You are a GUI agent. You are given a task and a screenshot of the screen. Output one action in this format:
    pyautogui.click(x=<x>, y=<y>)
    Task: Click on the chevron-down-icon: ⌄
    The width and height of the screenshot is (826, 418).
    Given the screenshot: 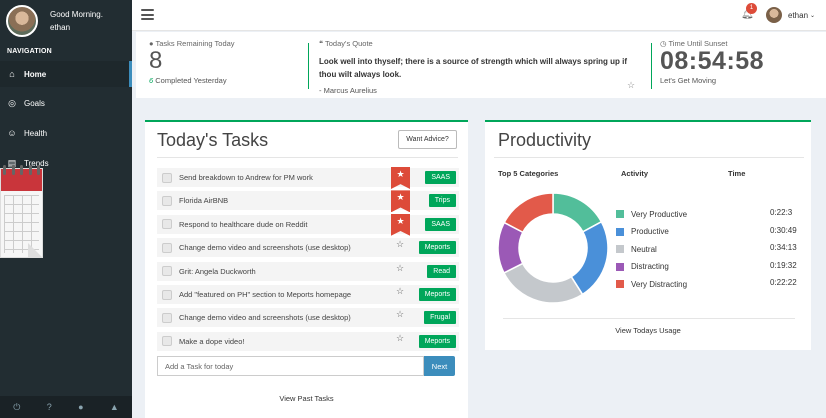 What is the action you would take?
    pyautogui.click(x=813, y=15)
    